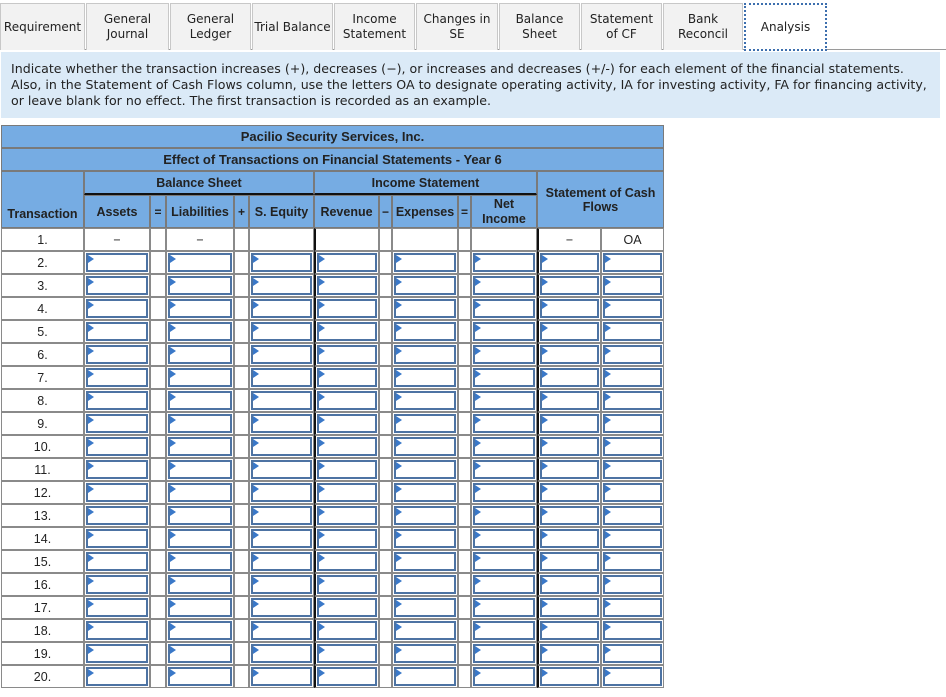 This screenshot has width=946, height=697. I want to click on tab-bank-reconcil: Bank Reconcil, so click(703, 26).